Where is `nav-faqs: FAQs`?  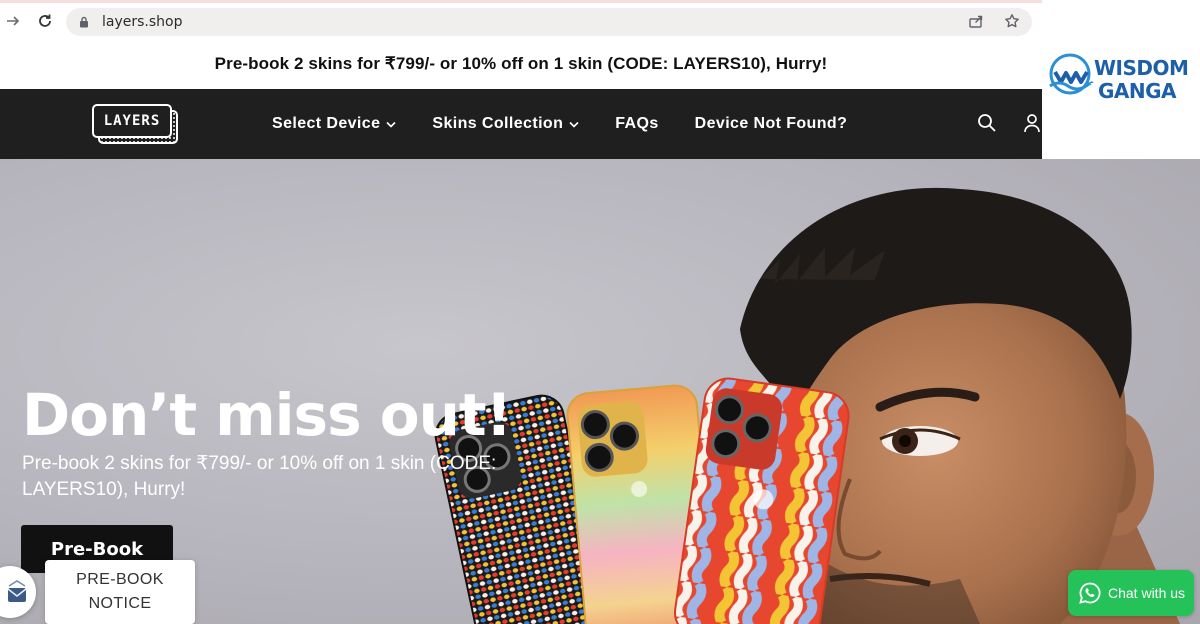
nav-faqs: FAQs is located at coordinates (636, 124).